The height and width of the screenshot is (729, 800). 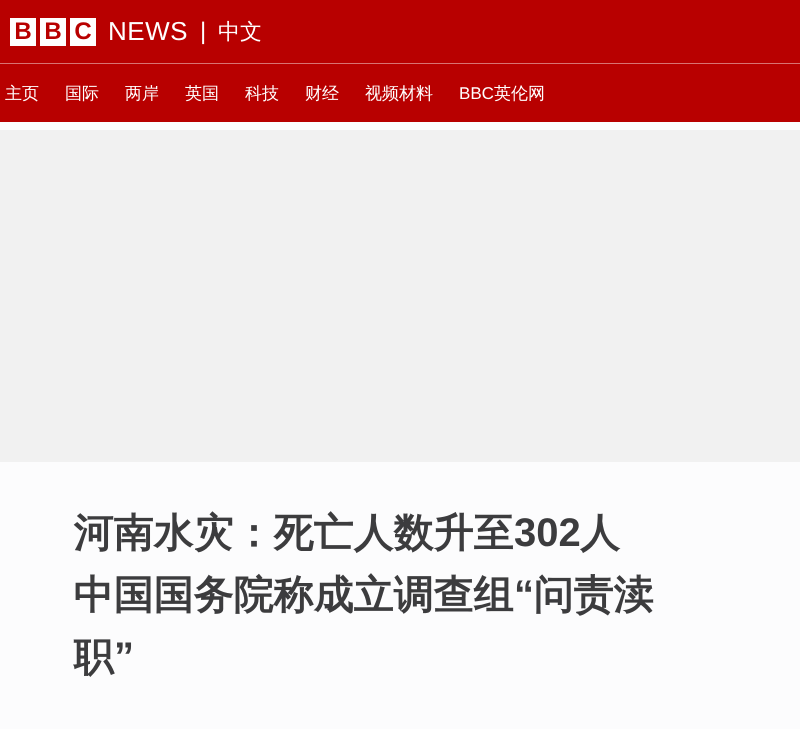 I want to click on nav-link: 视频材料, so click(x=399, y=93).